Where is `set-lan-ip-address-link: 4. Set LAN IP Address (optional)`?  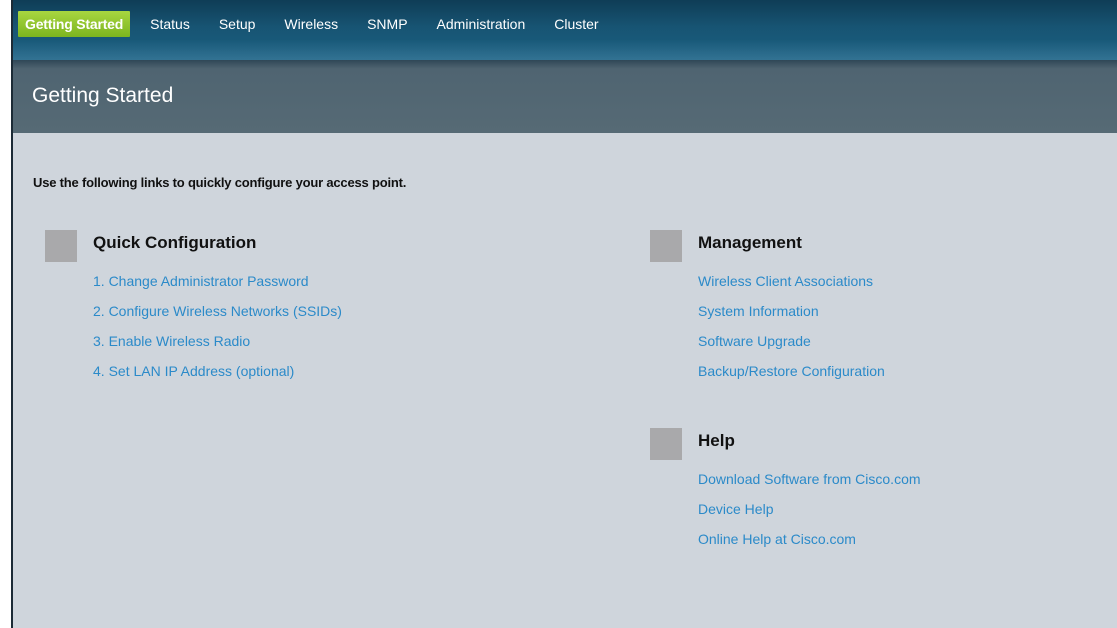
set-lan-ip-address-link: 4. Set LAN IP Address (optional) is located at coordinates (217, 377).